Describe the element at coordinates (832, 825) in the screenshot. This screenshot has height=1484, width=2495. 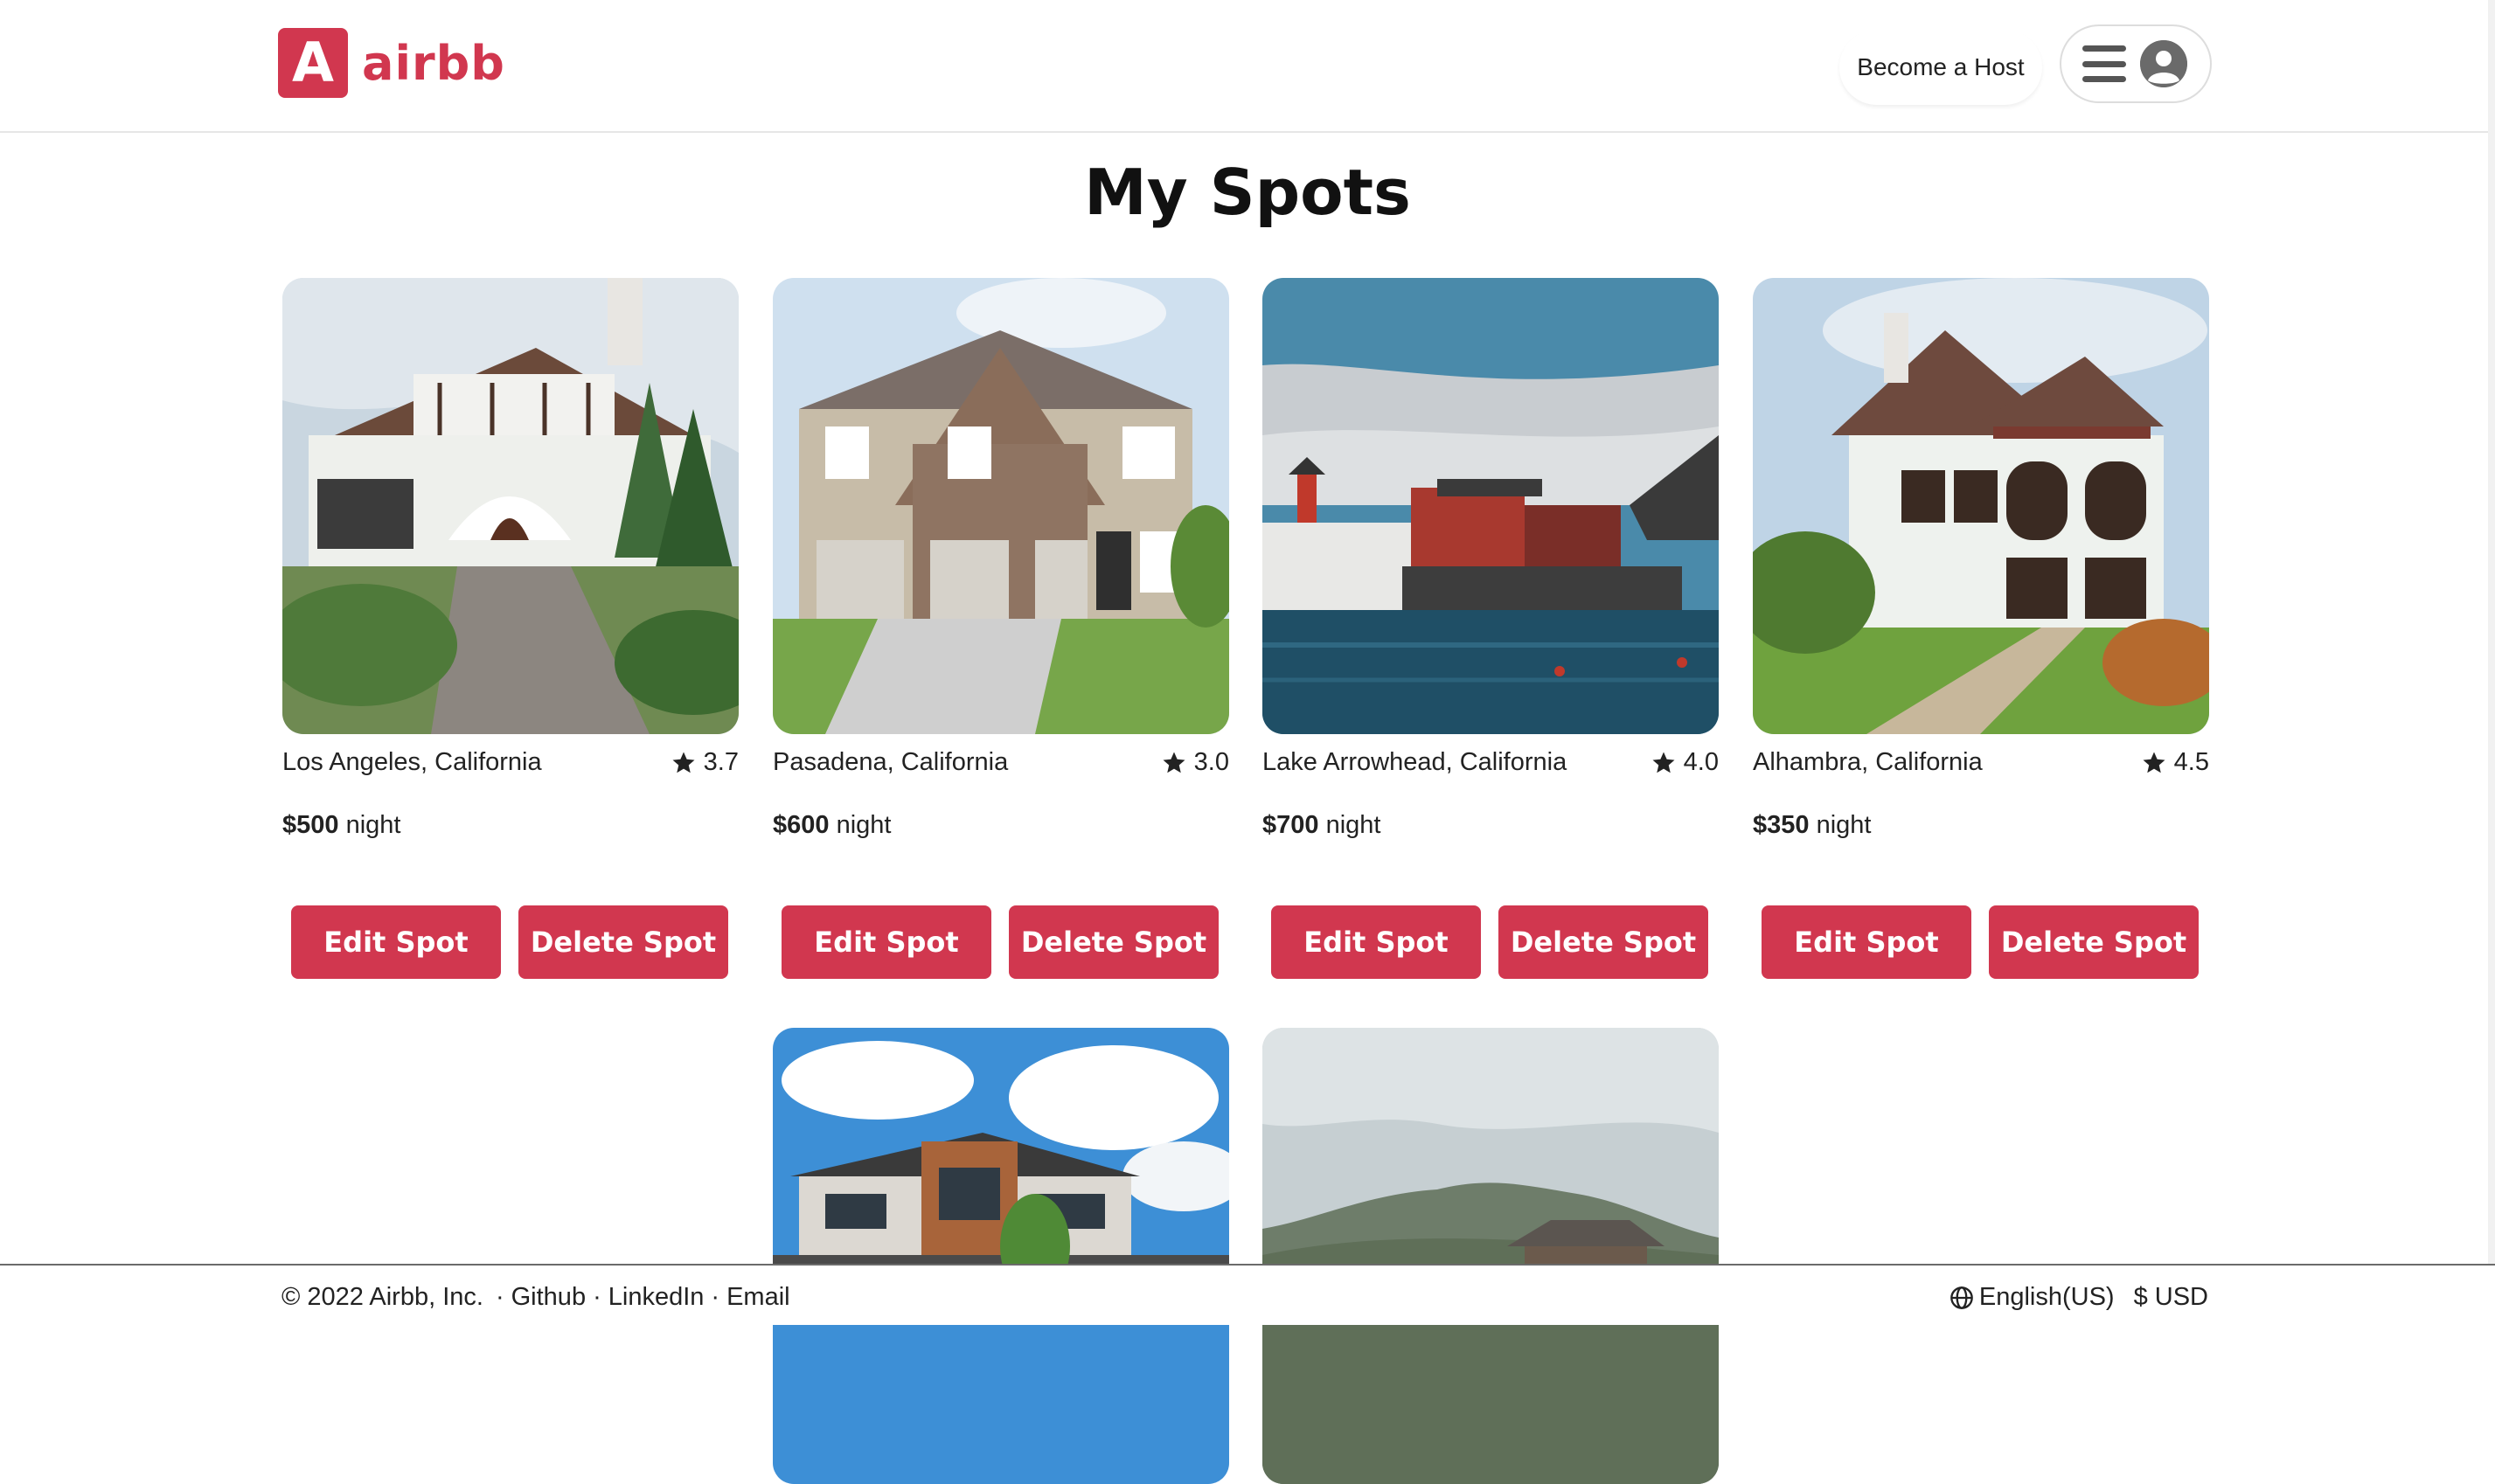
I see `spot-price: $600 night` at that location.